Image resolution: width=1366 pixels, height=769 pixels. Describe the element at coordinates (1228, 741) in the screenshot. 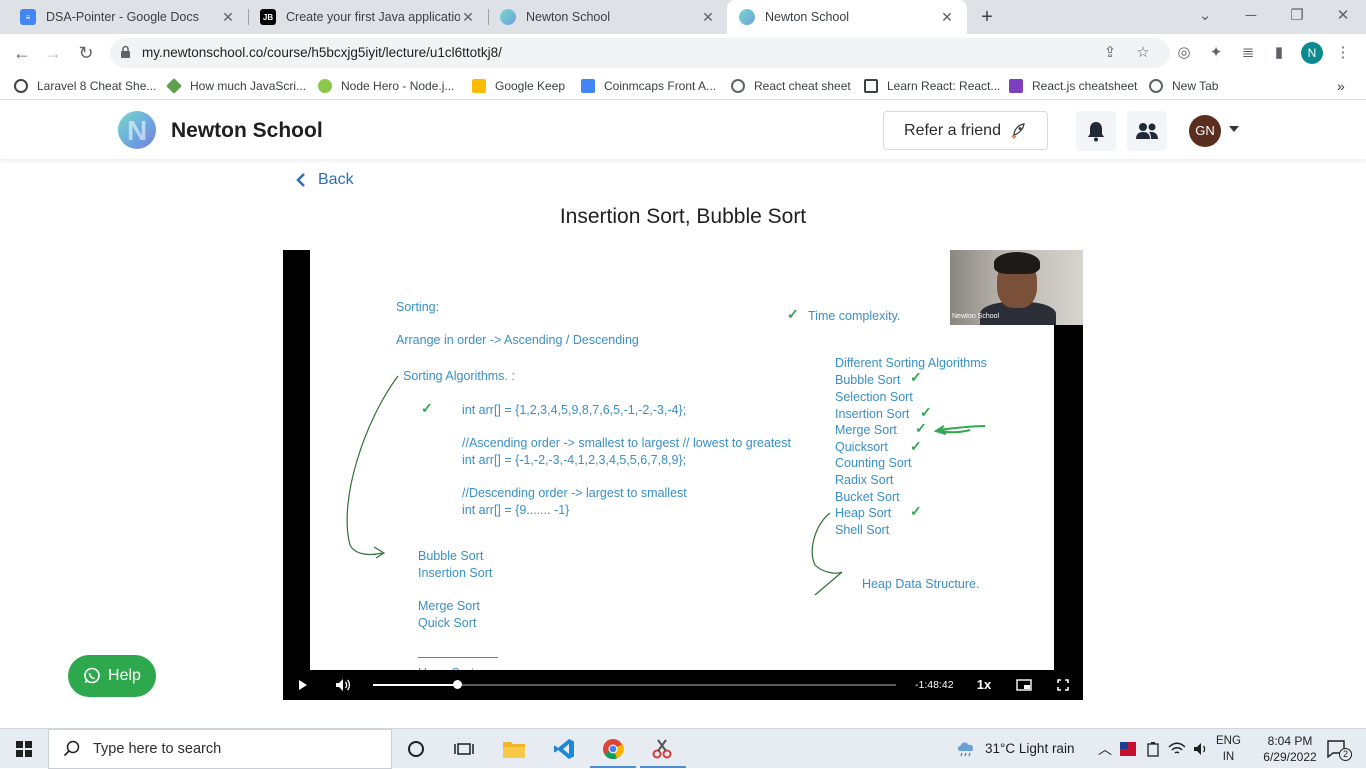

I see `language-code: ENG` at that location.